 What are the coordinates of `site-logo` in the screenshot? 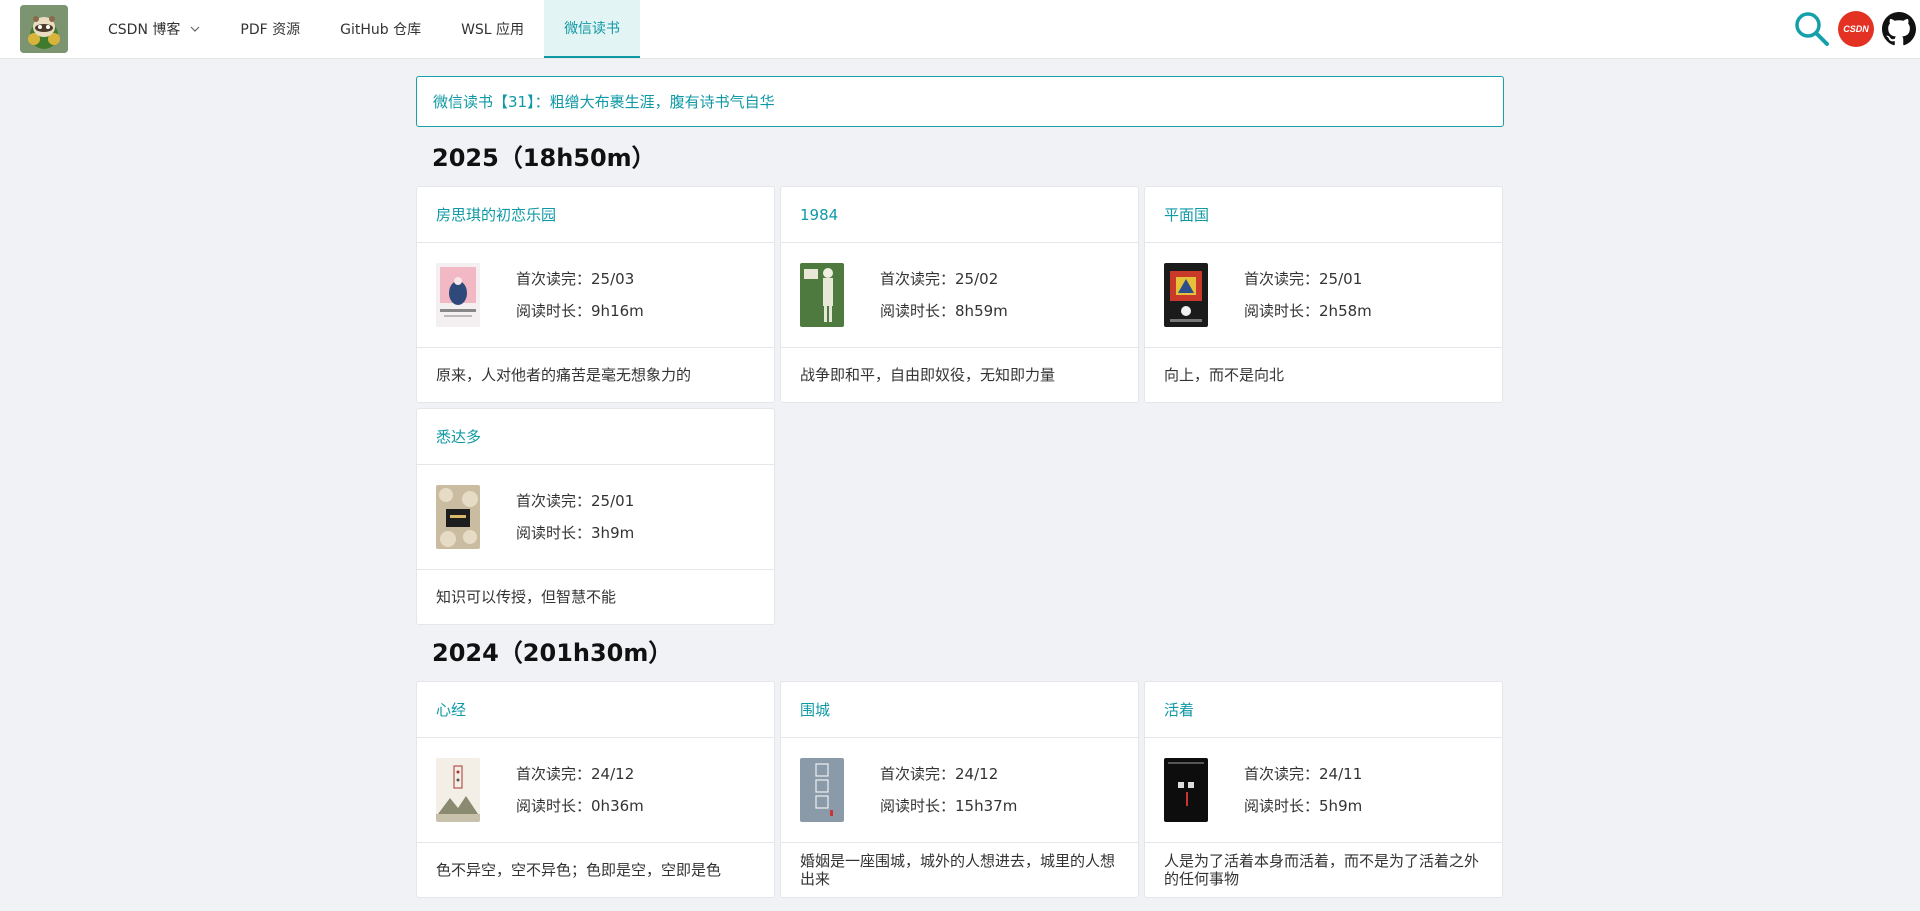 It's located at (44, 29).